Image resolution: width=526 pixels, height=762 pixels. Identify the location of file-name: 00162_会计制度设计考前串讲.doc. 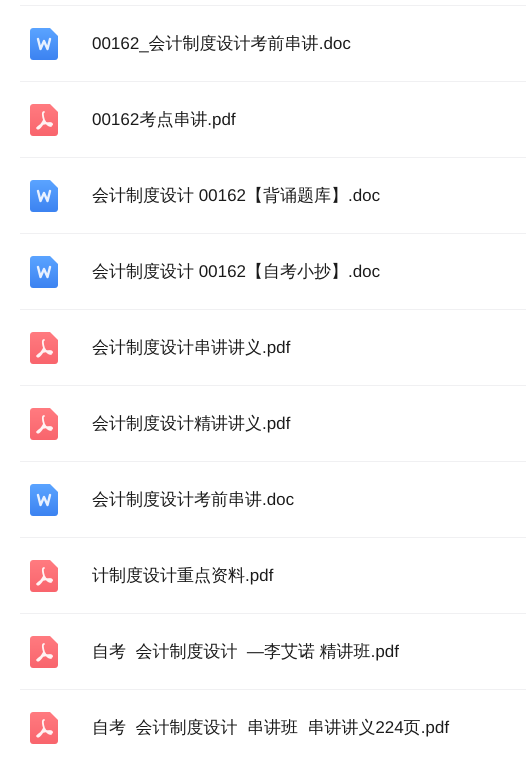
(221, 43).